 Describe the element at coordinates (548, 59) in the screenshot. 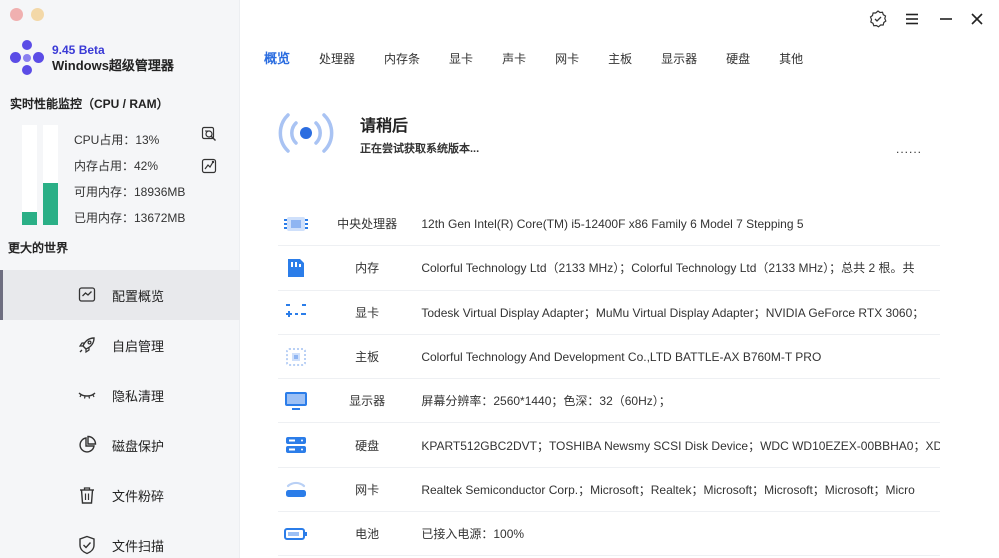

I see `hardware-tabs: 概览 处理器 内存条 显卡 声卡 网卡 主板 显示器 硬盘 其他` at that location.